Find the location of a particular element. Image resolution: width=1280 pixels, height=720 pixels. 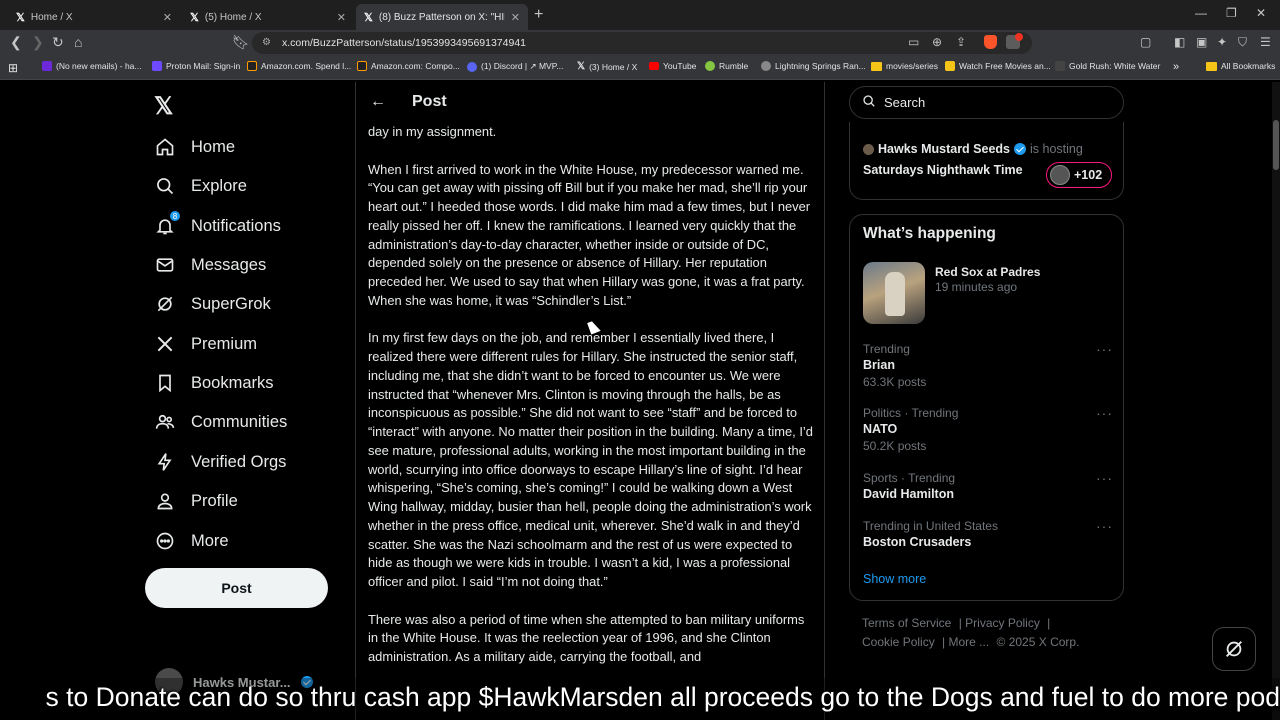

vpn-shield-icon: ⛉ is located at coordinates (1242, 42).